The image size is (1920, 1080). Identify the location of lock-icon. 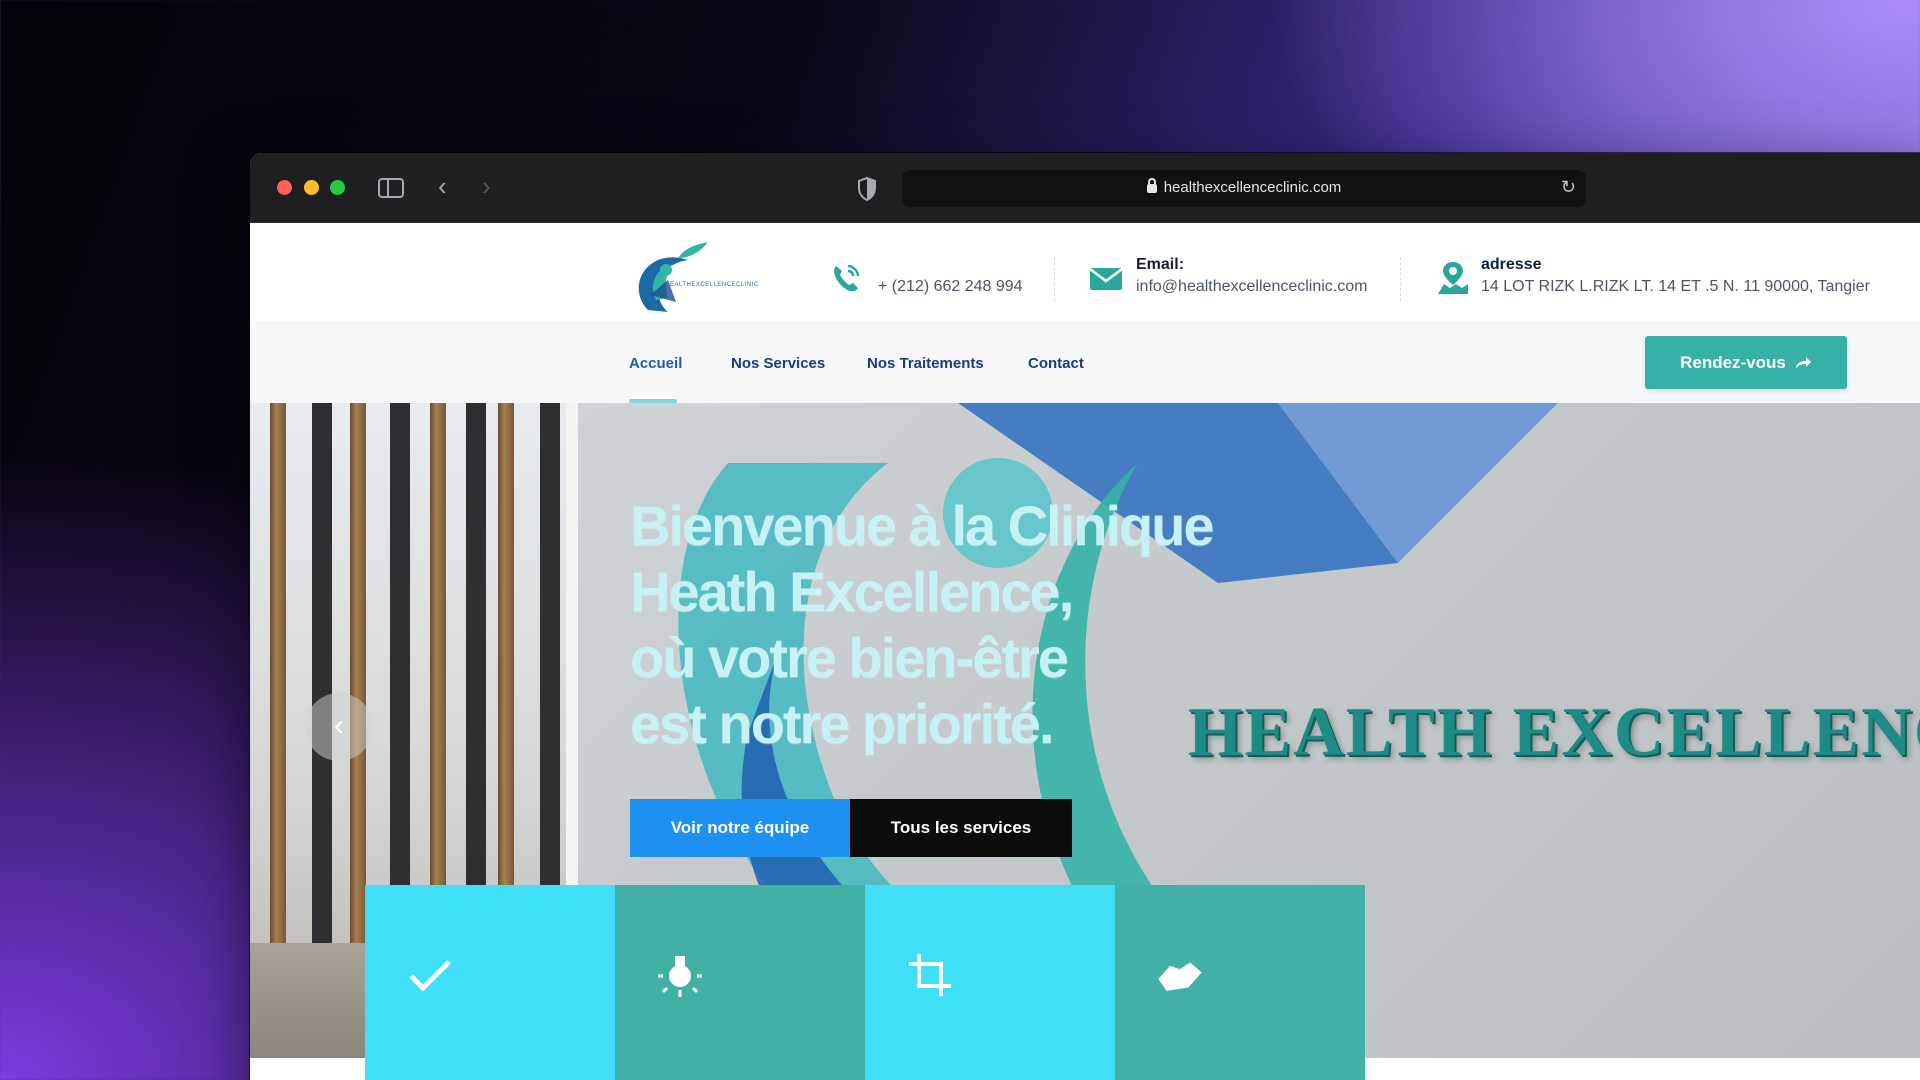
(1151, 185).